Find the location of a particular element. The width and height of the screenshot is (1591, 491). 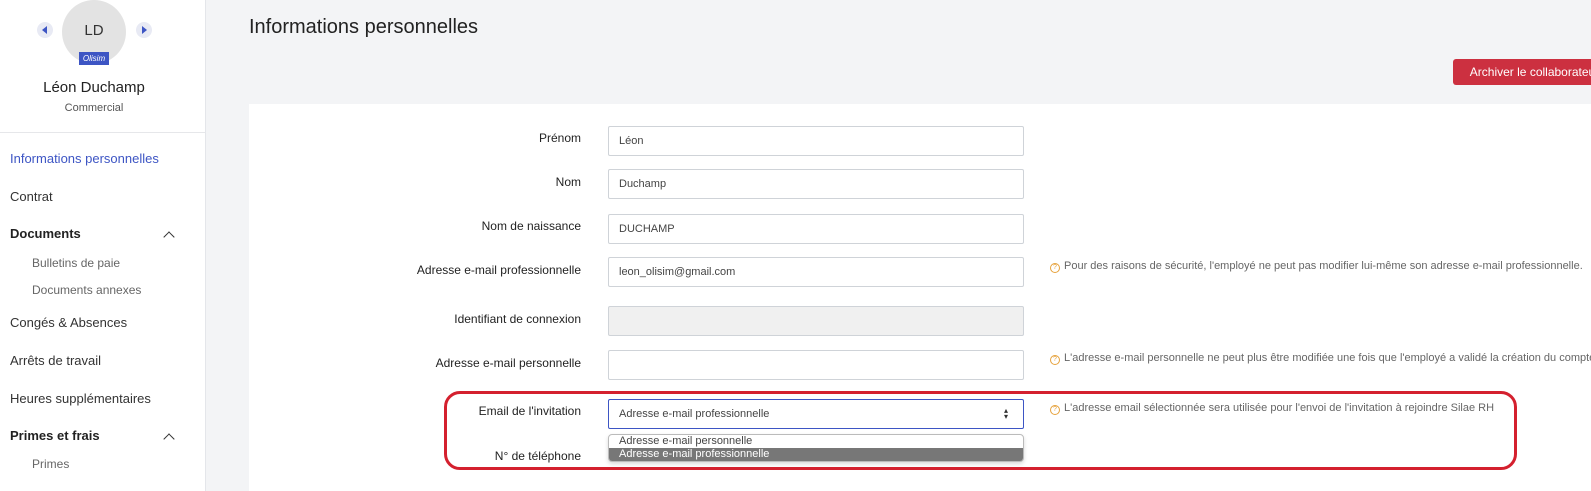

select-caret-icon: ▴ ▾ is located at coordinates (1008, 414).